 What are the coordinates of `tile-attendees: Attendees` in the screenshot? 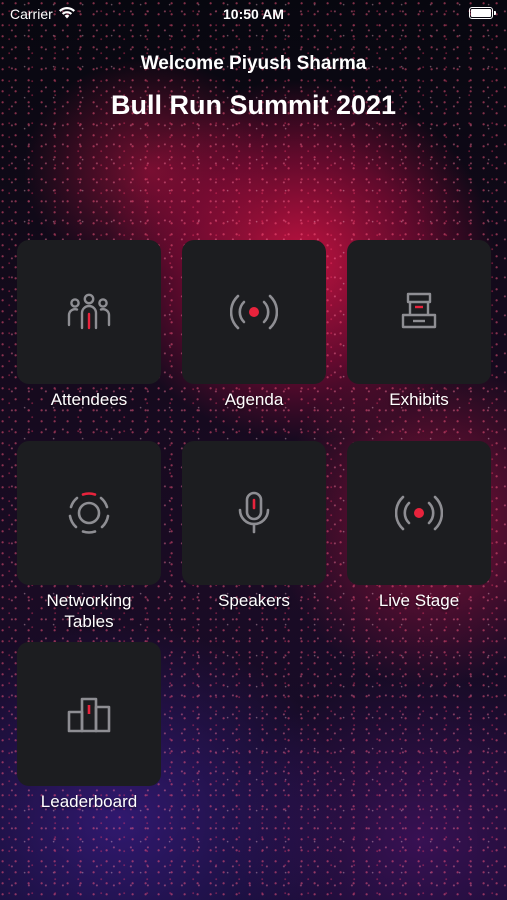 It's located at (89, 325).